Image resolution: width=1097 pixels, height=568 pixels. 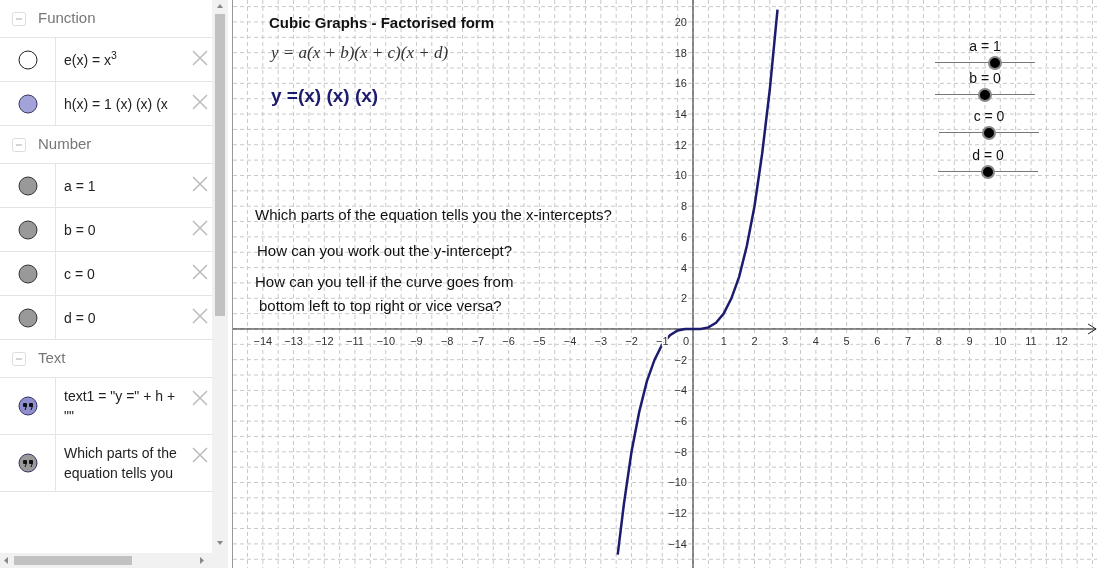 I want to click on y-tick-label: 18, so click(x=680, y=52).